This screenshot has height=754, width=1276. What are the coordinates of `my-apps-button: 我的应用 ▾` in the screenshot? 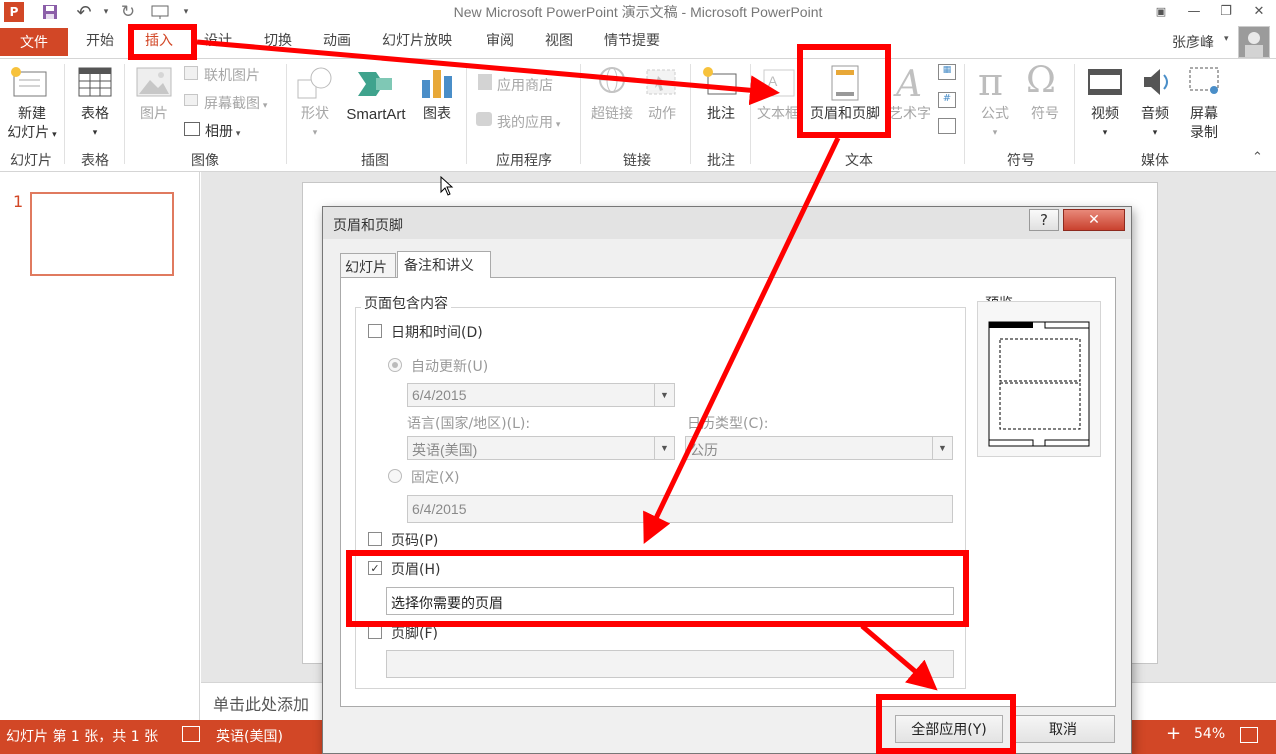 It's located at (528, 122).